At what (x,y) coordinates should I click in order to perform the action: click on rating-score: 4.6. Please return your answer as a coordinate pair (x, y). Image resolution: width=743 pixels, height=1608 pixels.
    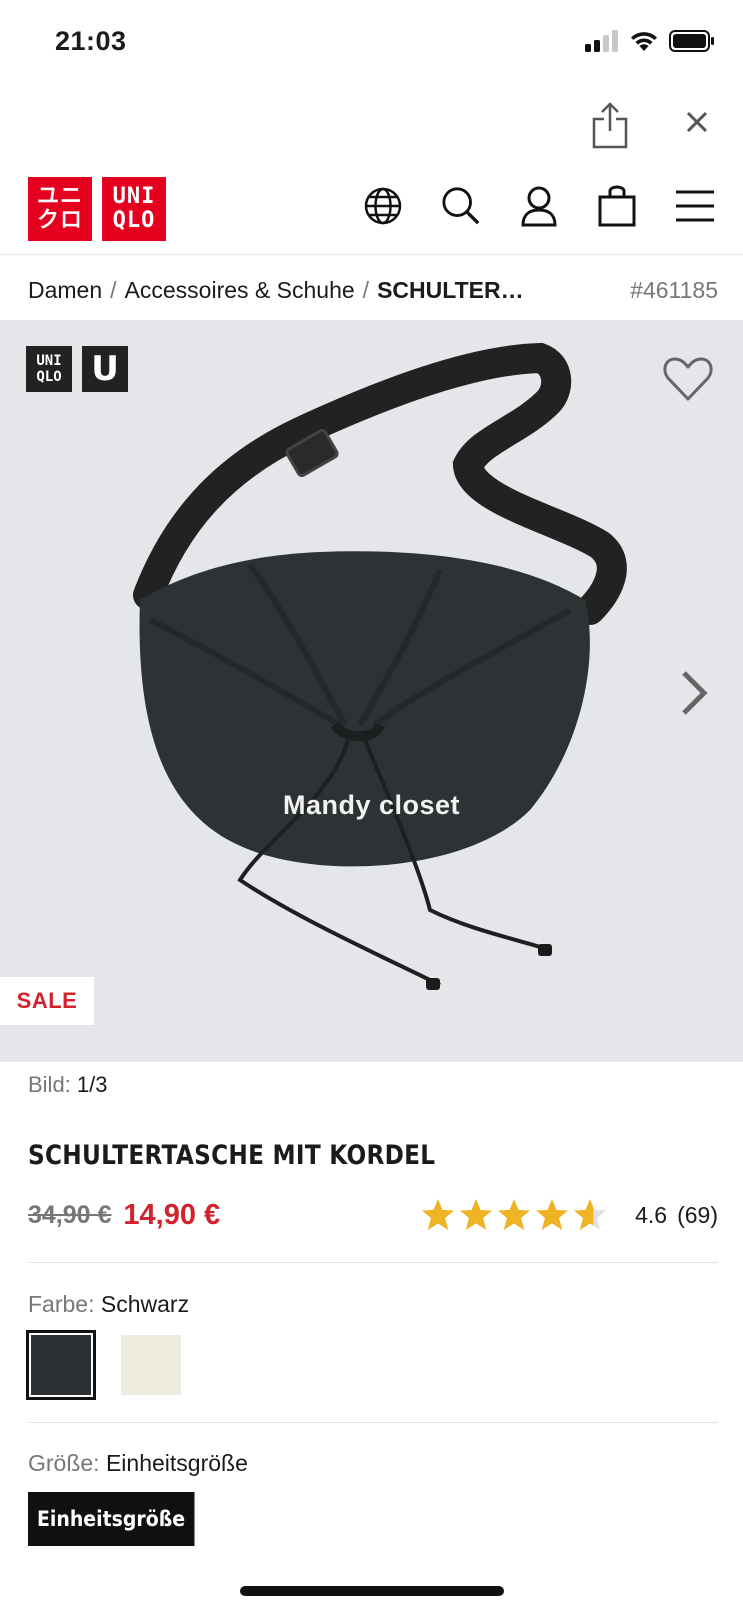
    Looking at the image, I should click on (651, 1214).